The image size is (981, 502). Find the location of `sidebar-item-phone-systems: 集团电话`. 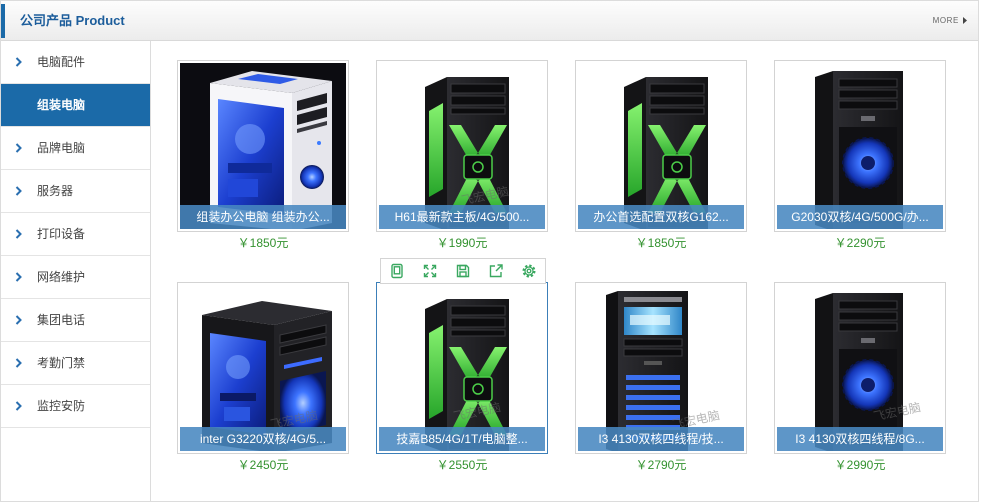

sidebar-item-phone-systems: 集团电话 is located at coordinates (75, 320).